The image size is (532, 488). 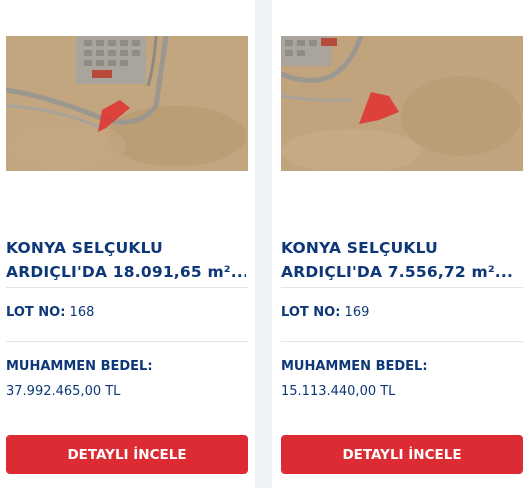 What do you see at coordinates (82, 312) in the screenshot?
I see `lot-value: 168` at bounding box center [82, 312].